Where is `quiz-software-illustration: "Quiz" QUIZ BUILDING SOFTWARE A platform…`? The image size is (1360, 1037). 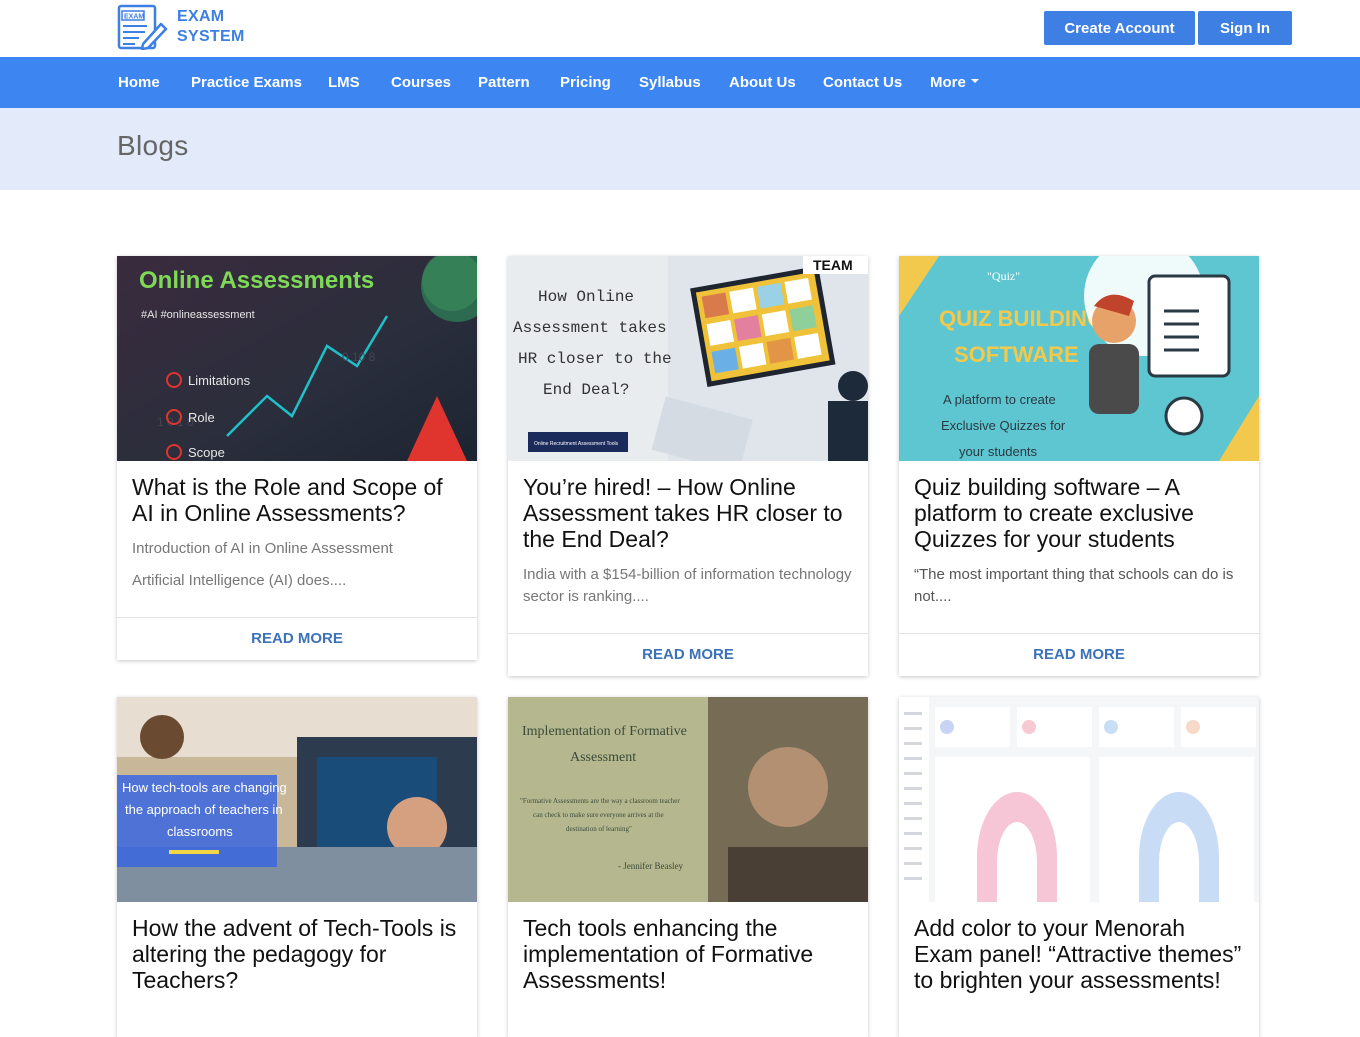 quiz-software-illustration: "Quiz" QUIZ BUILDING SOFTWARE A platform… is located at coordinates (1079, 358).